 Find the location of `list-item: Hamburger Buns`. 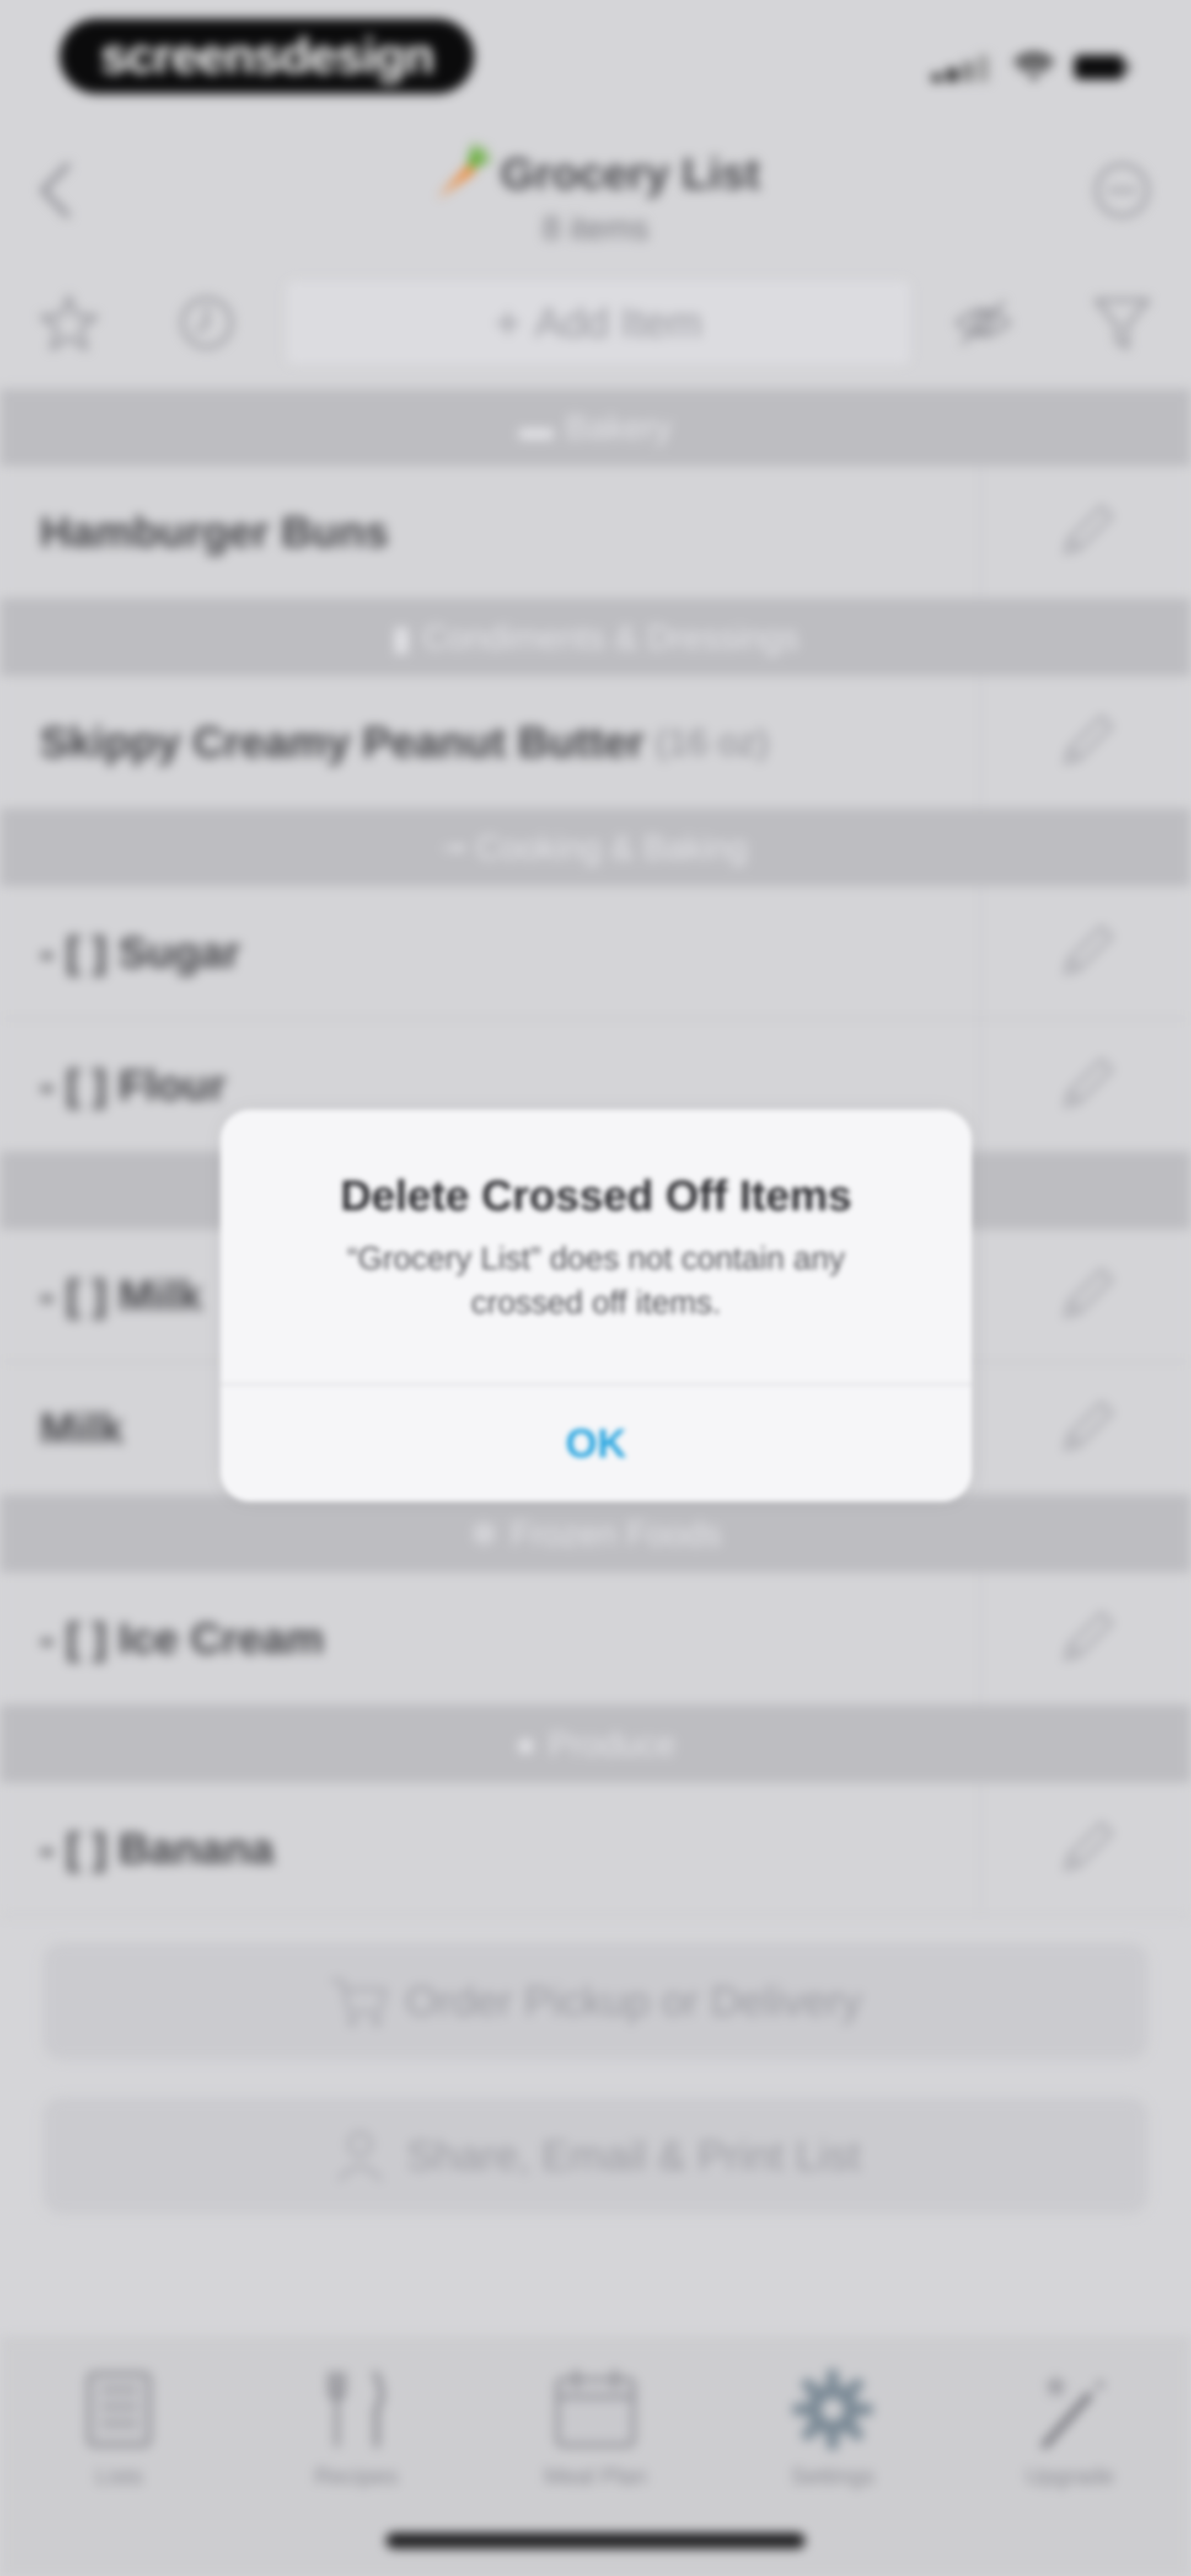

list-item: Hamburger Buns is located at coordinates (595, 532).